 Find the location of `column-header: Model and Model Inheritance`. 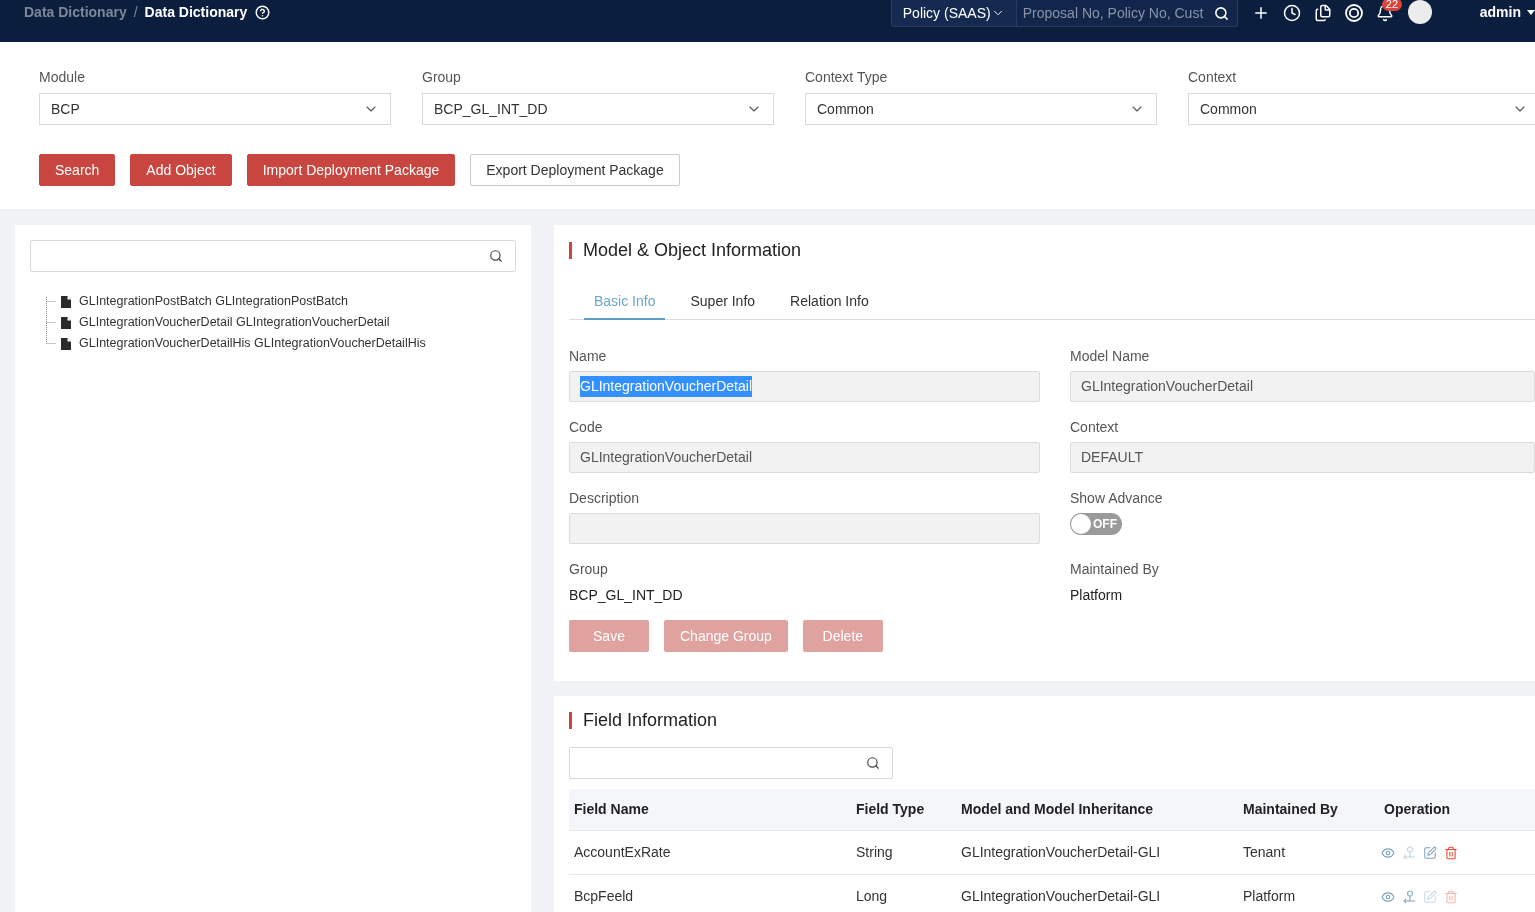

column-header: Model and Model Inheritance is located at coordinates (1057, 809).